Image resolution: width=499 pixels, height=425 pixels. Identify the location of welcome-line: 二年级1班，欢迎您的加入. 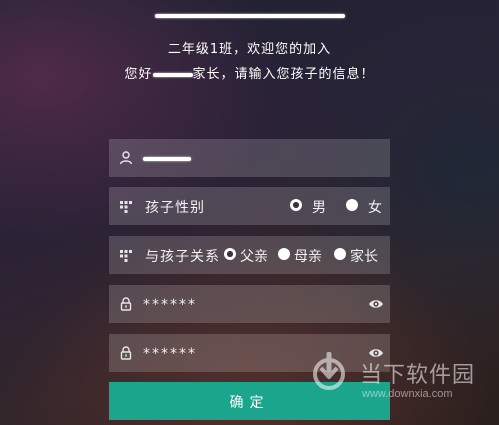
(249, 49).